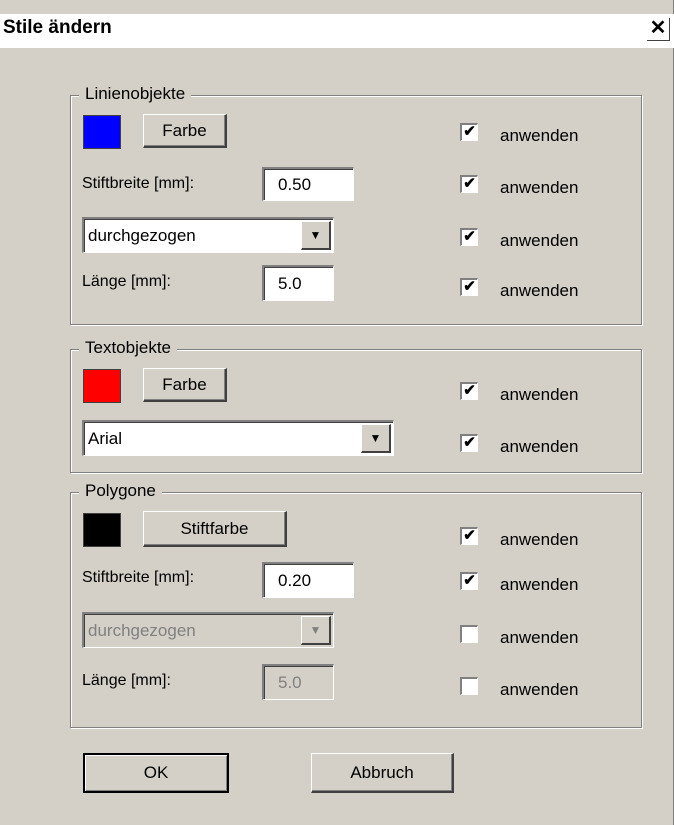 This screenshot has width=674, height=825. Describe the element at coordinates (295, 184) in the screenshot. I see `linien-penwidth-value: 0.50` at that location.